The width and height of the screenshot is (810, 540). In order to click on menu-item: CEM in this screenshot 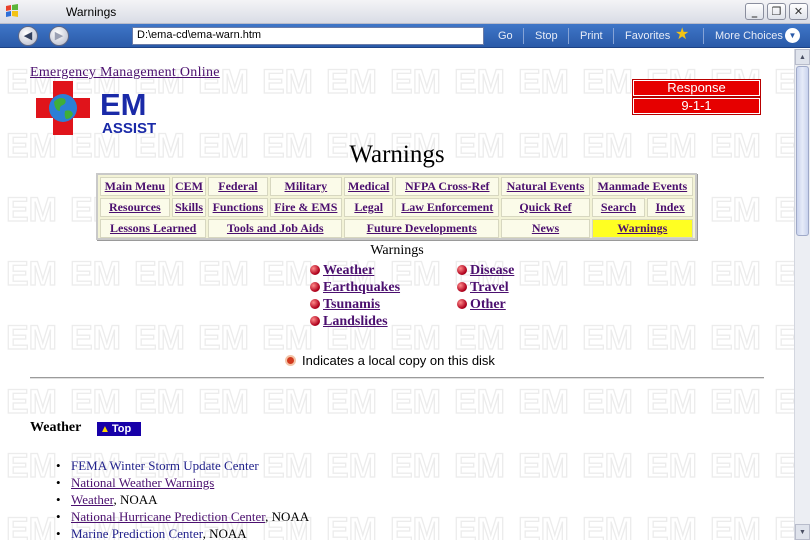, I will do `click(189, 186)`.